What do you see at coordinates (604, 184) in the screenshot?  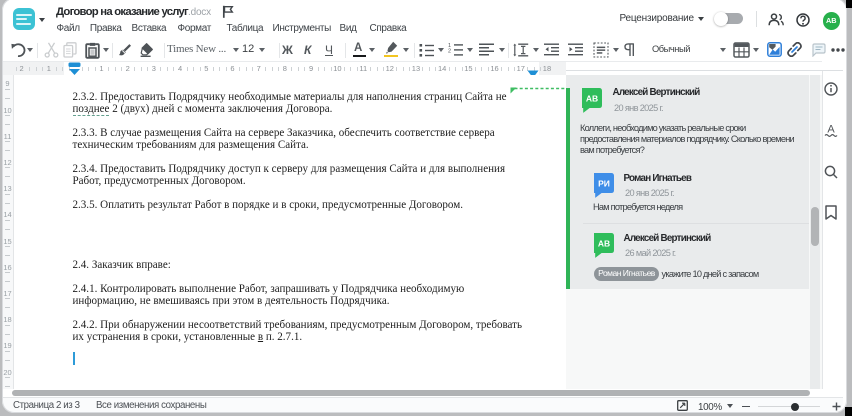 I see `svg-text: РИ` at bounding box center [604, 184].